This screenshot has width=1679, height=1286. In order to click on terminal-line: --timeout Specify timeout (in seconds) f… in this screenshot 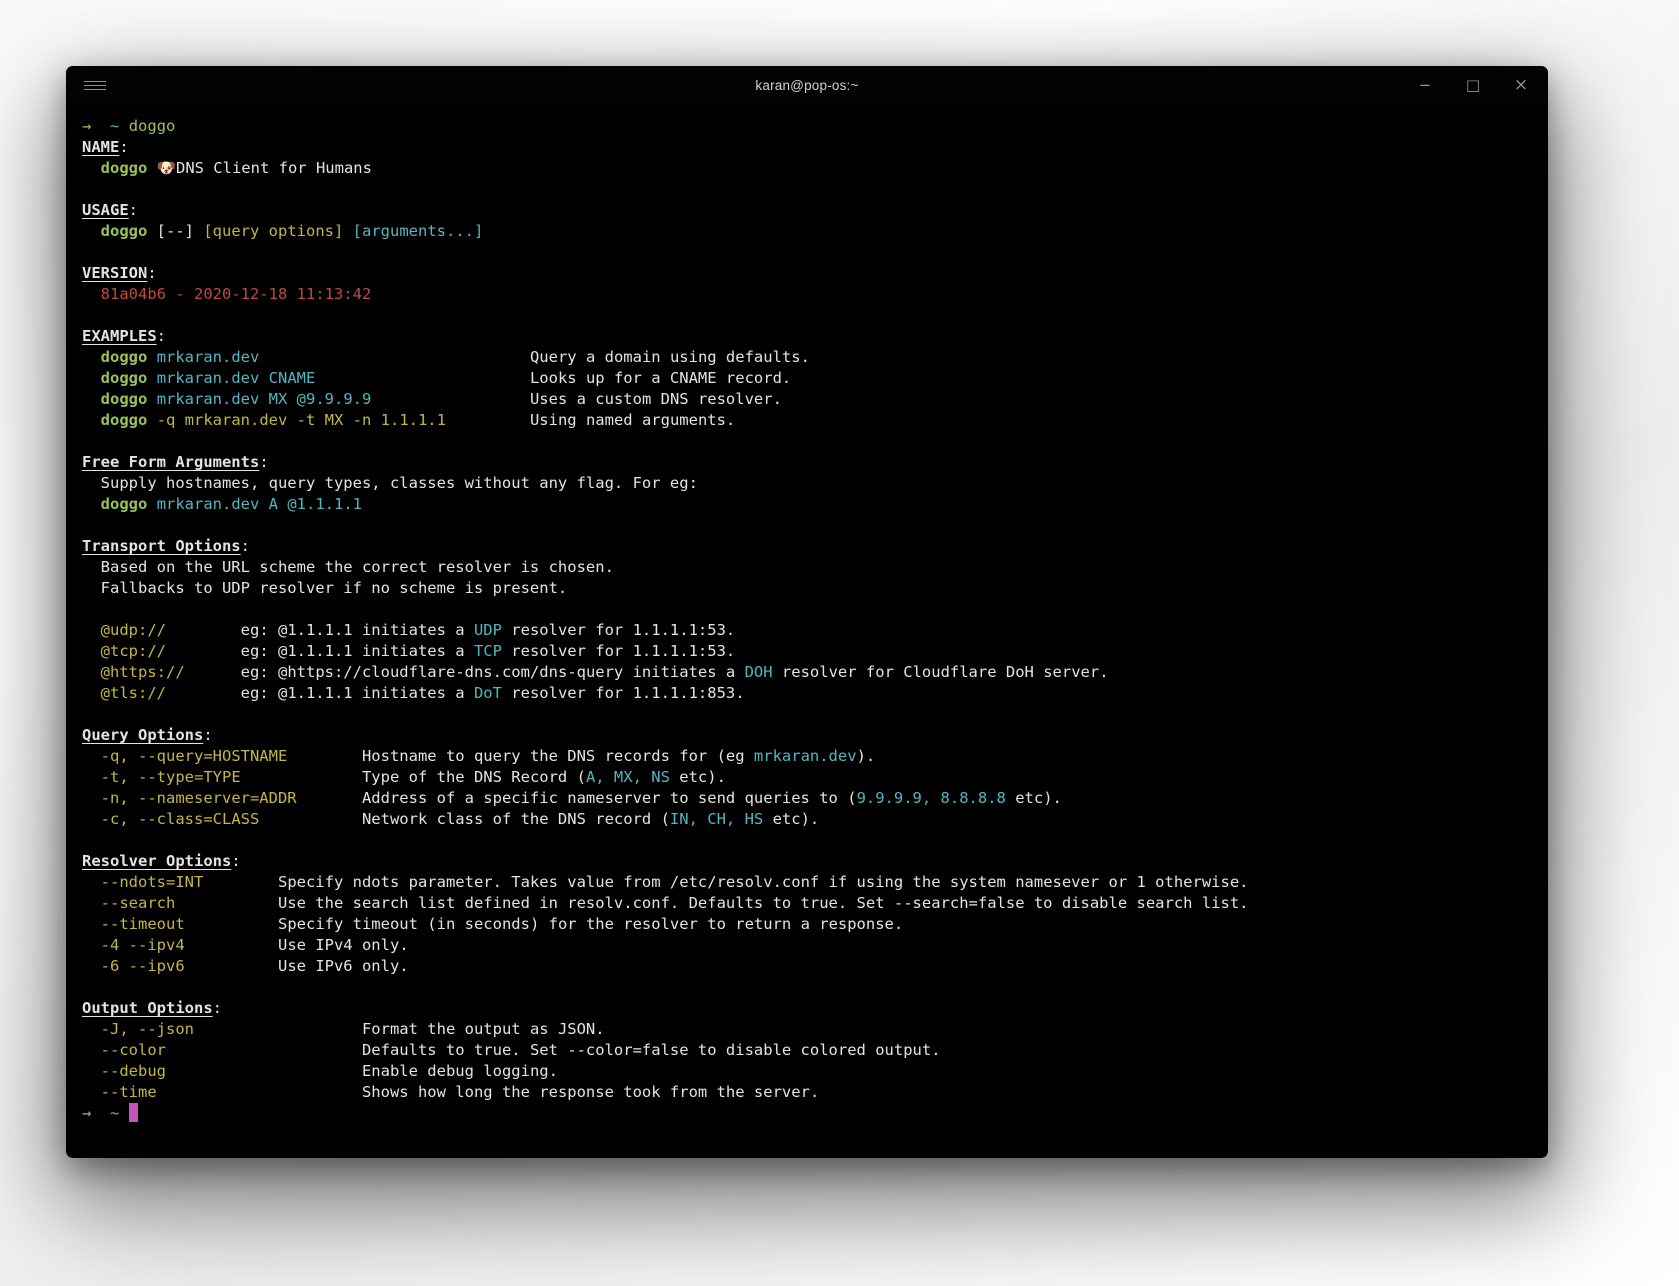, I will do `click(502, 924)`.